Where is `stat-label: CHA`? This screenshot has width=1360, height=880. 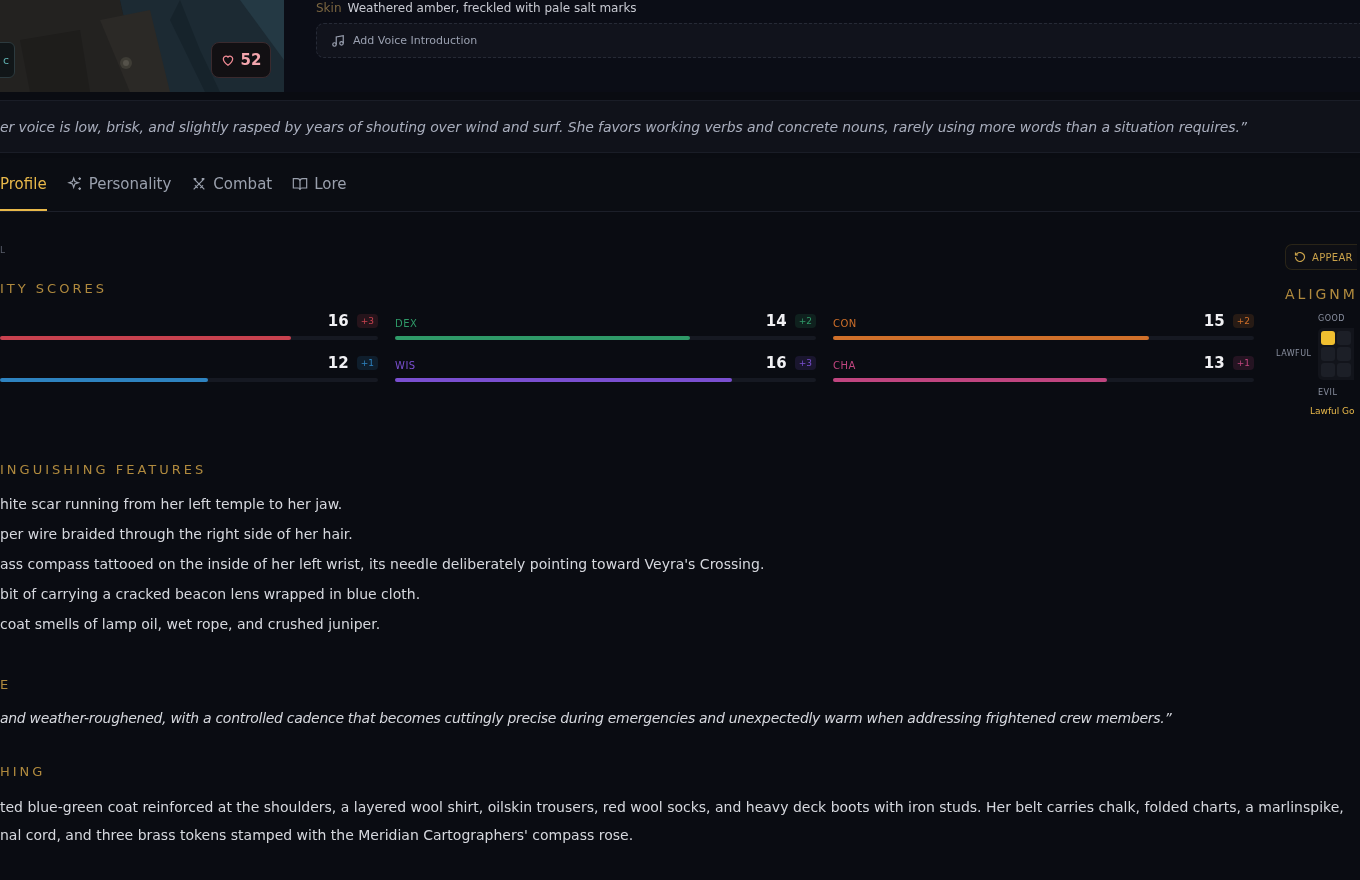
stat-label: CHA is located at coordinates (844, 365).